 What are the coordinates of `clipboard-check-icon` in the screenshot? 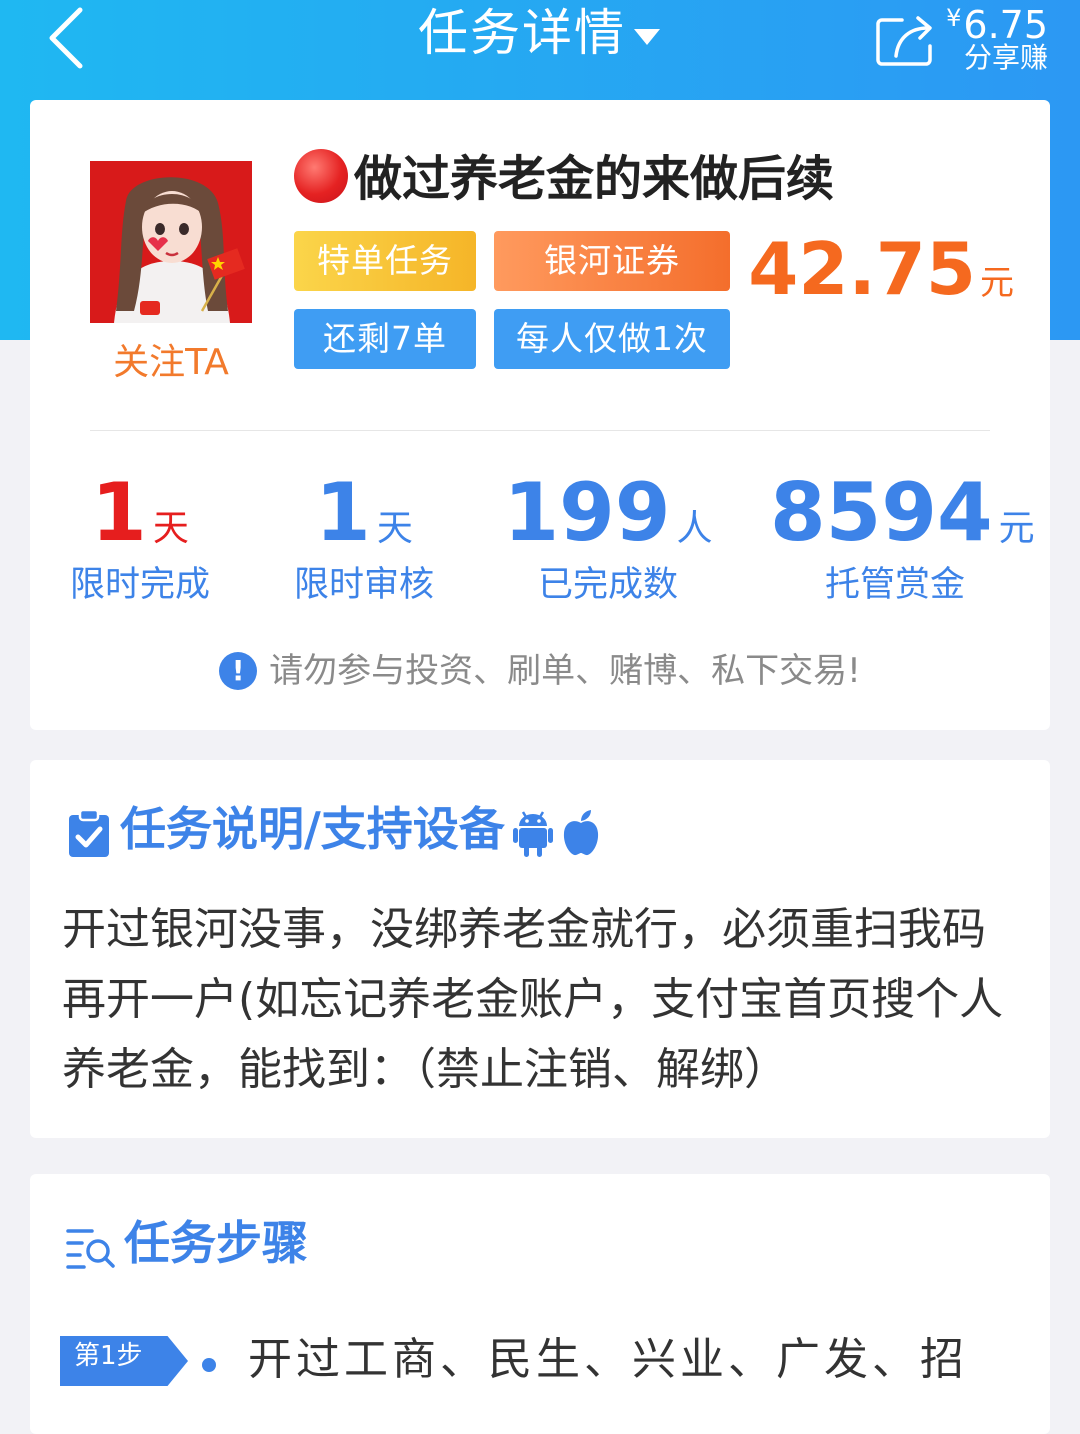 It's located at (89, 832).